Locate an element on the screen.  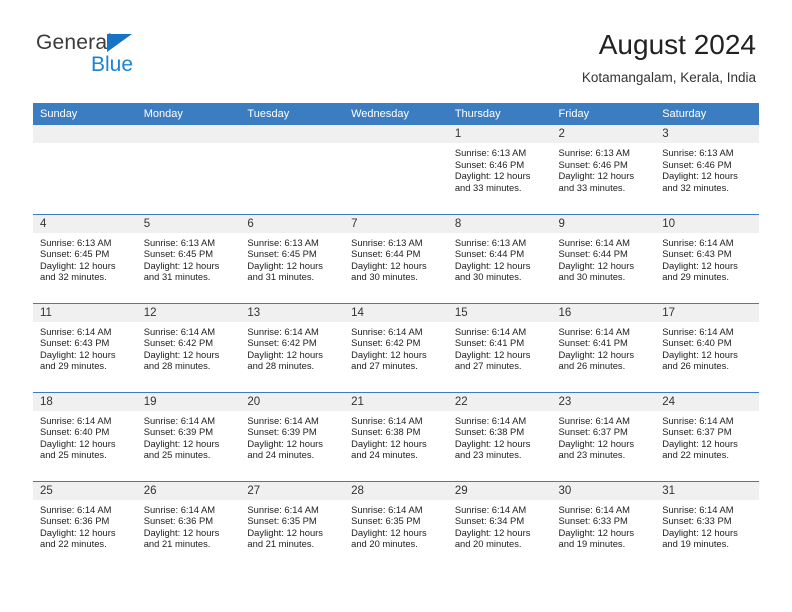
brand-name-general: General is located at coordinates (74, 42).